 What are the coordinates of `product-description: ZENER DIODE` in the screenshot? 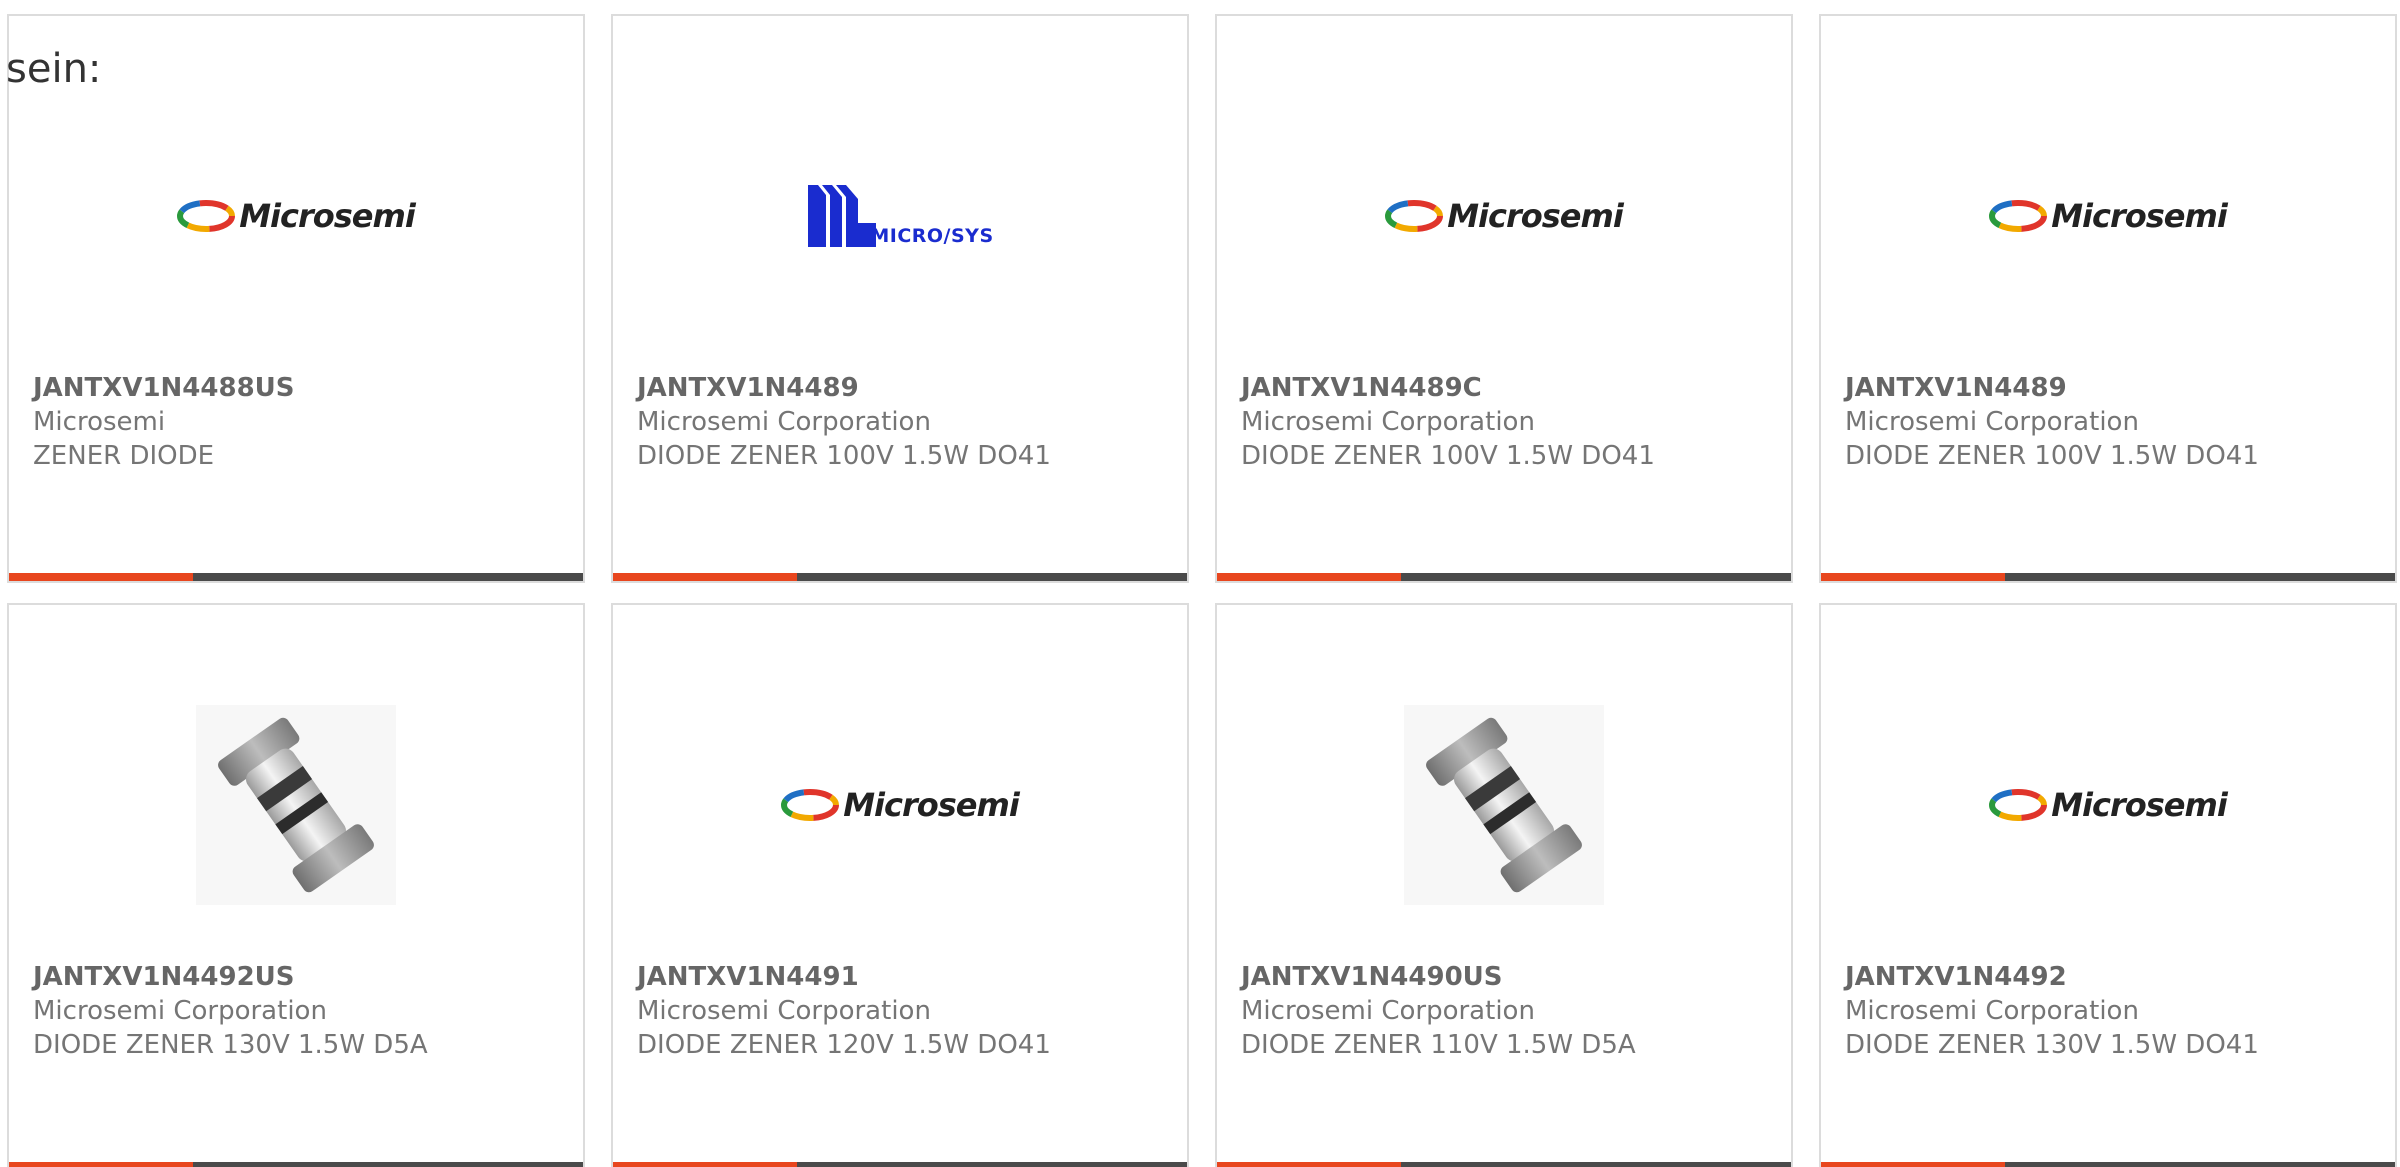 It's located at (124, 456).